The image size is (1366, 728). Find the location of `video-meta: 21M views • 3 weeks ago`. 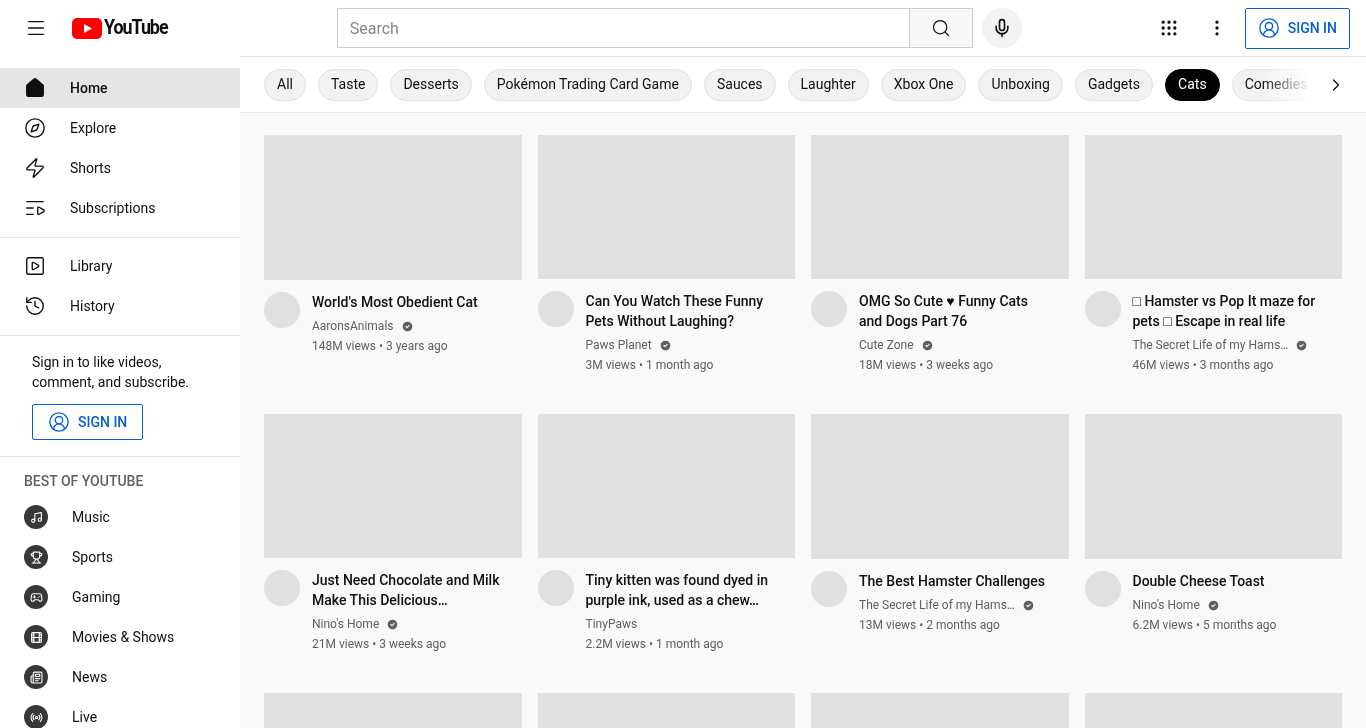

video-meta: 21M views • 3 weeks ago is located at coordinates (380, 644).